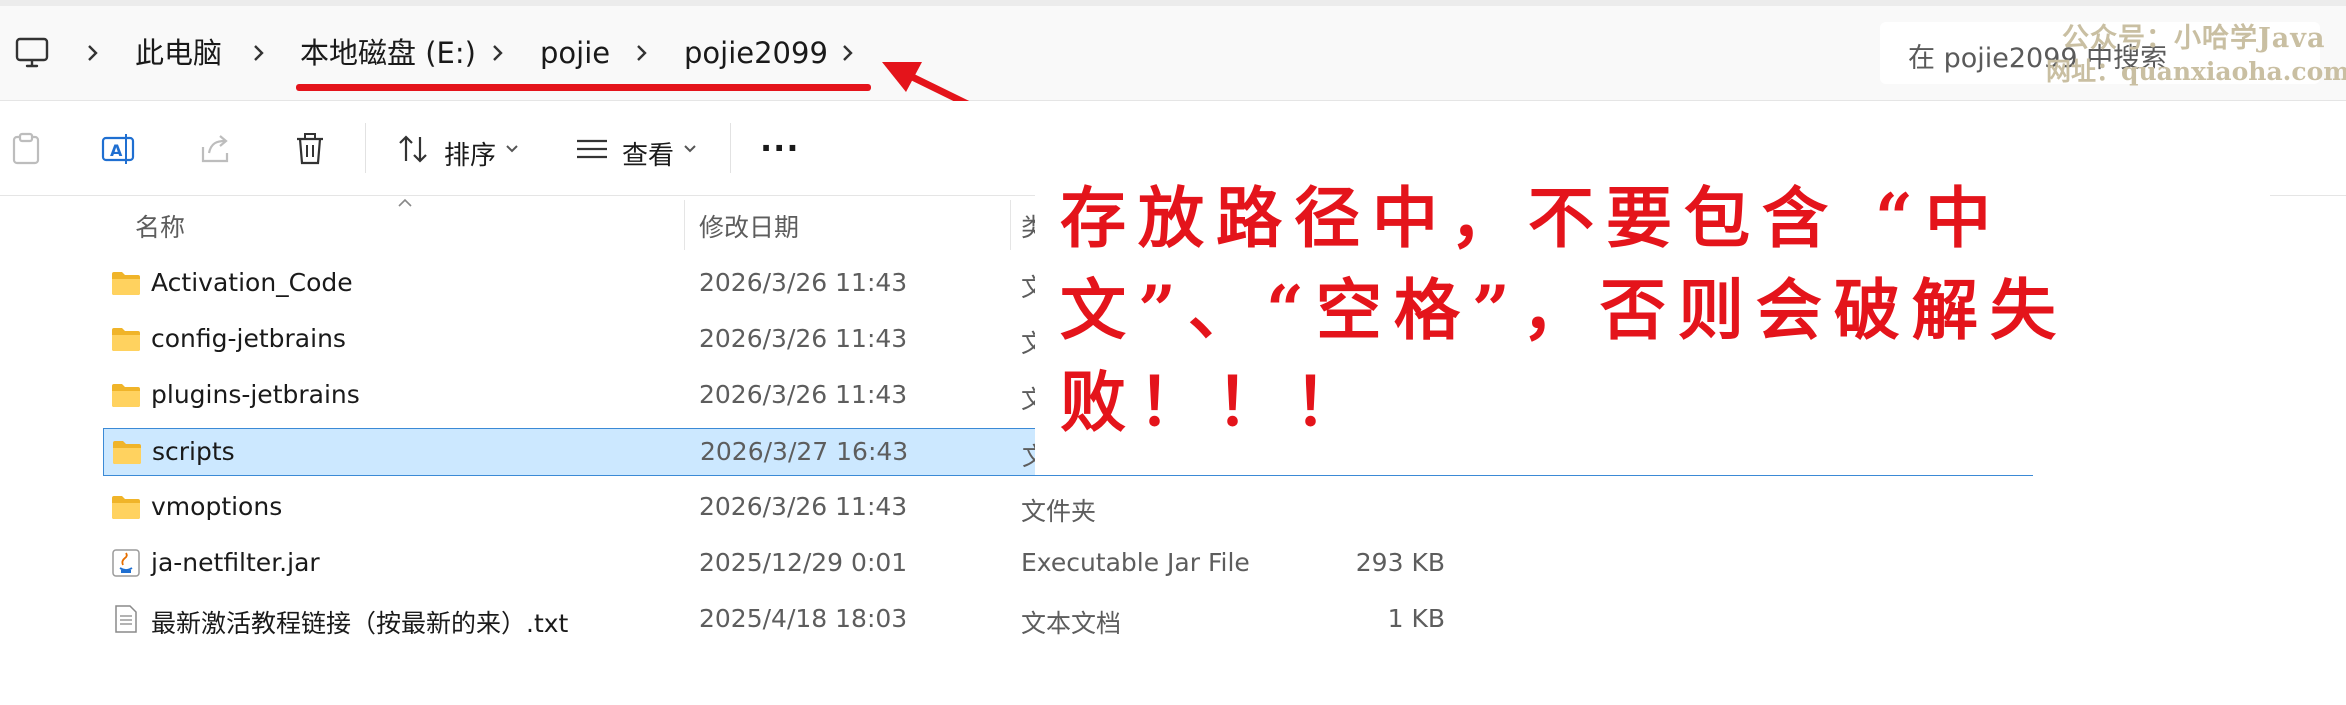 This screenshot has height=705, width=2346. Describe the element at coordinates (215, 149) in the screenshot. I see `share-icon` at that location.